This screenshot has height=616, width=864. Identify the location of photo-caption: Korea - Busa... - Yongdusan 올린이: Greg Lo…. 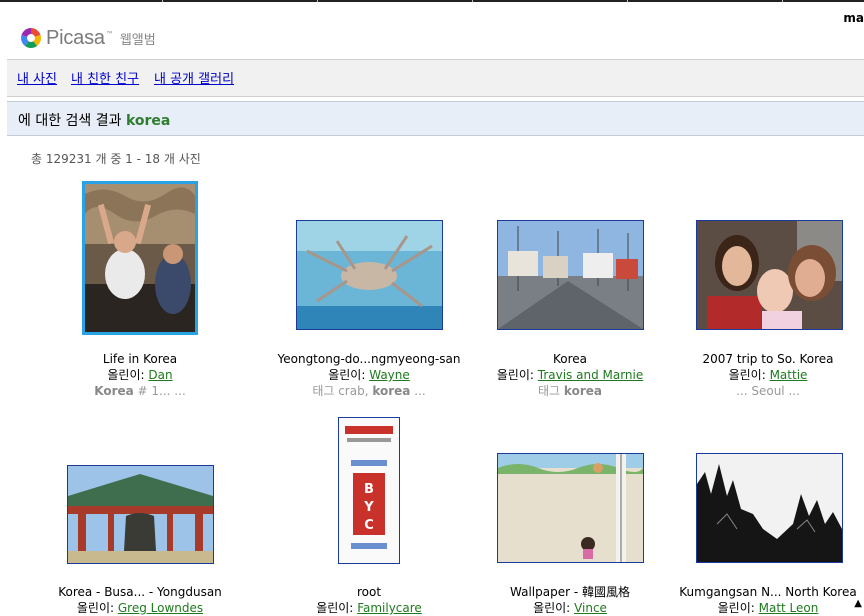
(140, 600).